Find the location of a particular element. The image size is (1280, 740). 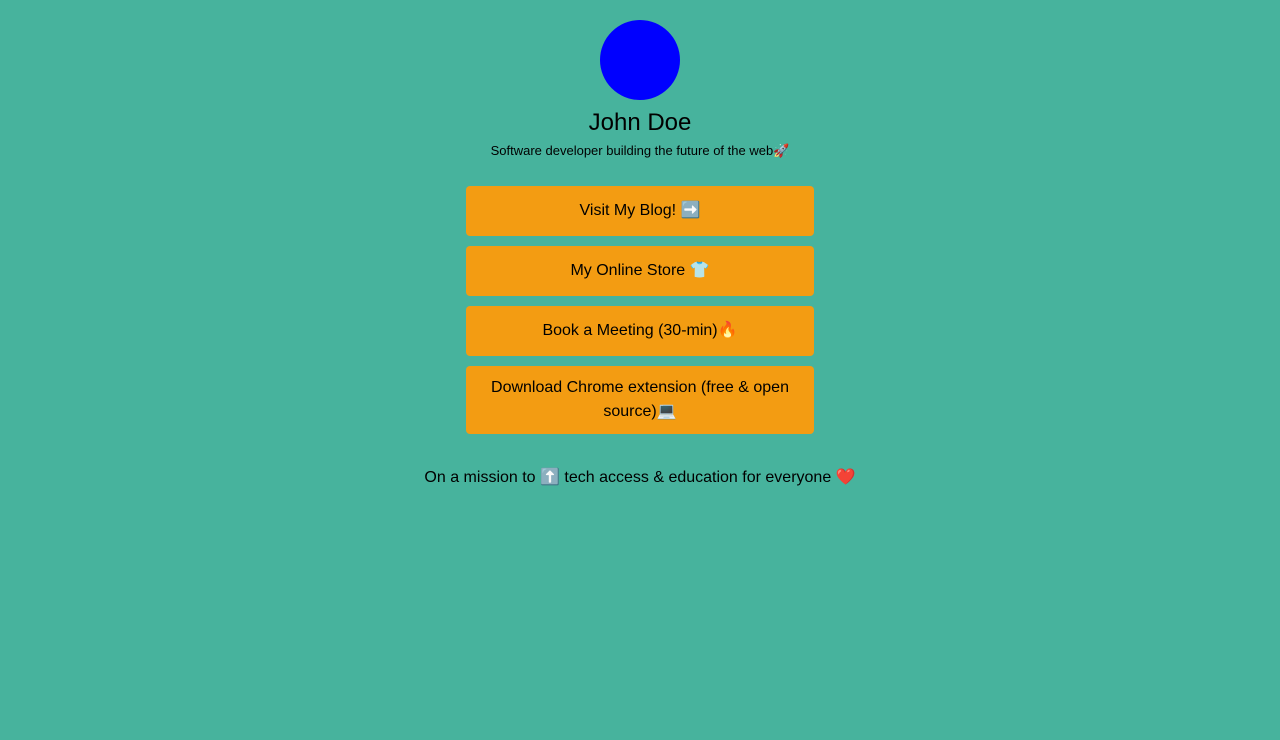

blog-link-button: Visit My Blog! ➡️ is located at coordinates (640, 211).